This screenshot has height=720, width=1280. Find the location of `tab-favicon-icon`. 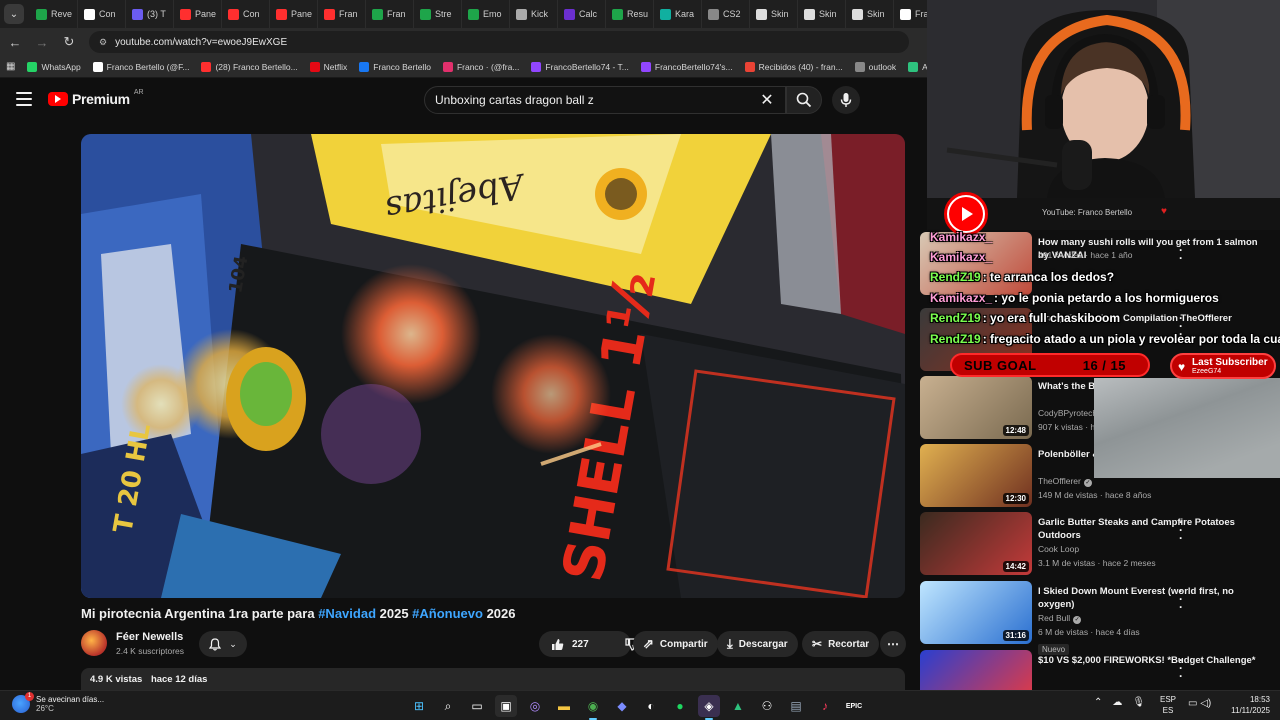

tab-favicon-icon is located at coordinates (809, 14).